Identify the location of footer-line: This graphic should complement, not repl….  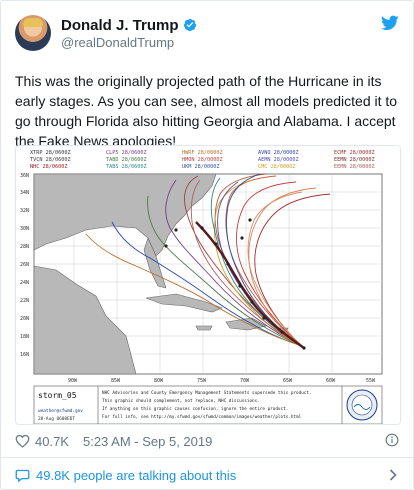
(181, 401).